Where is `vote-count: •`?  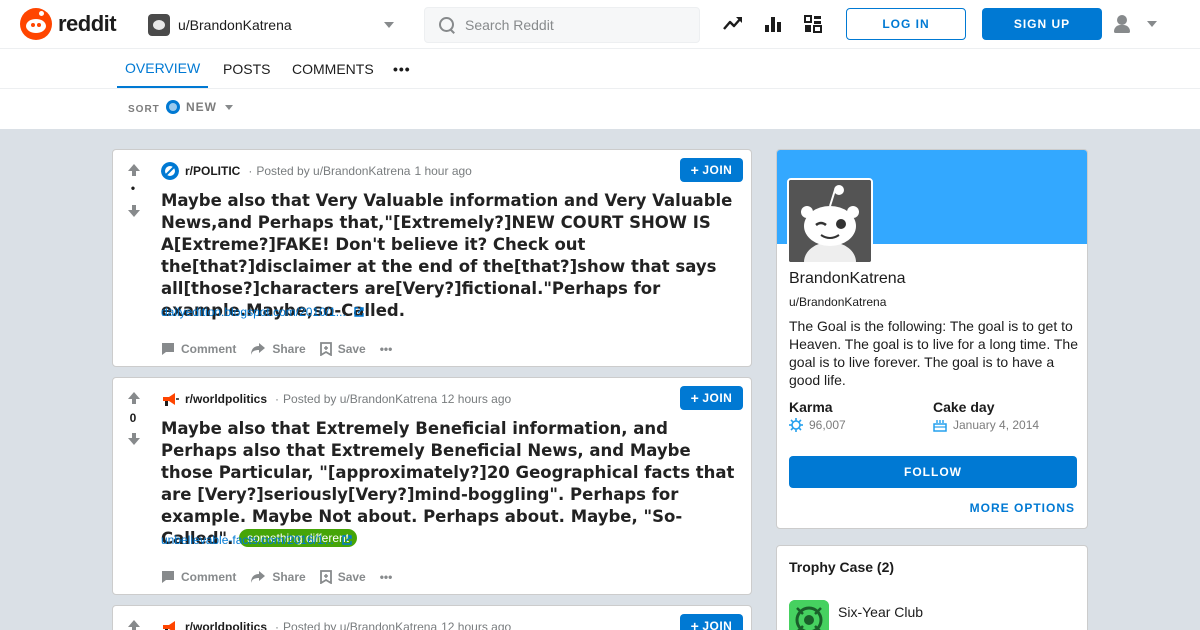 vote-count: • is located at coordinates (133, 188).